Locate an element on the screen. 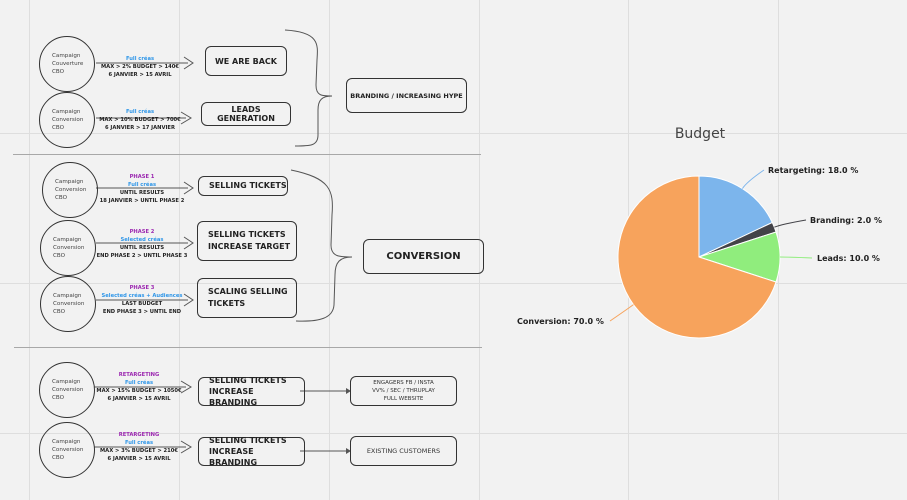 The width and height of the screenshot is (907, 500). pie-slice-branding is located at coordinates (737, 239).